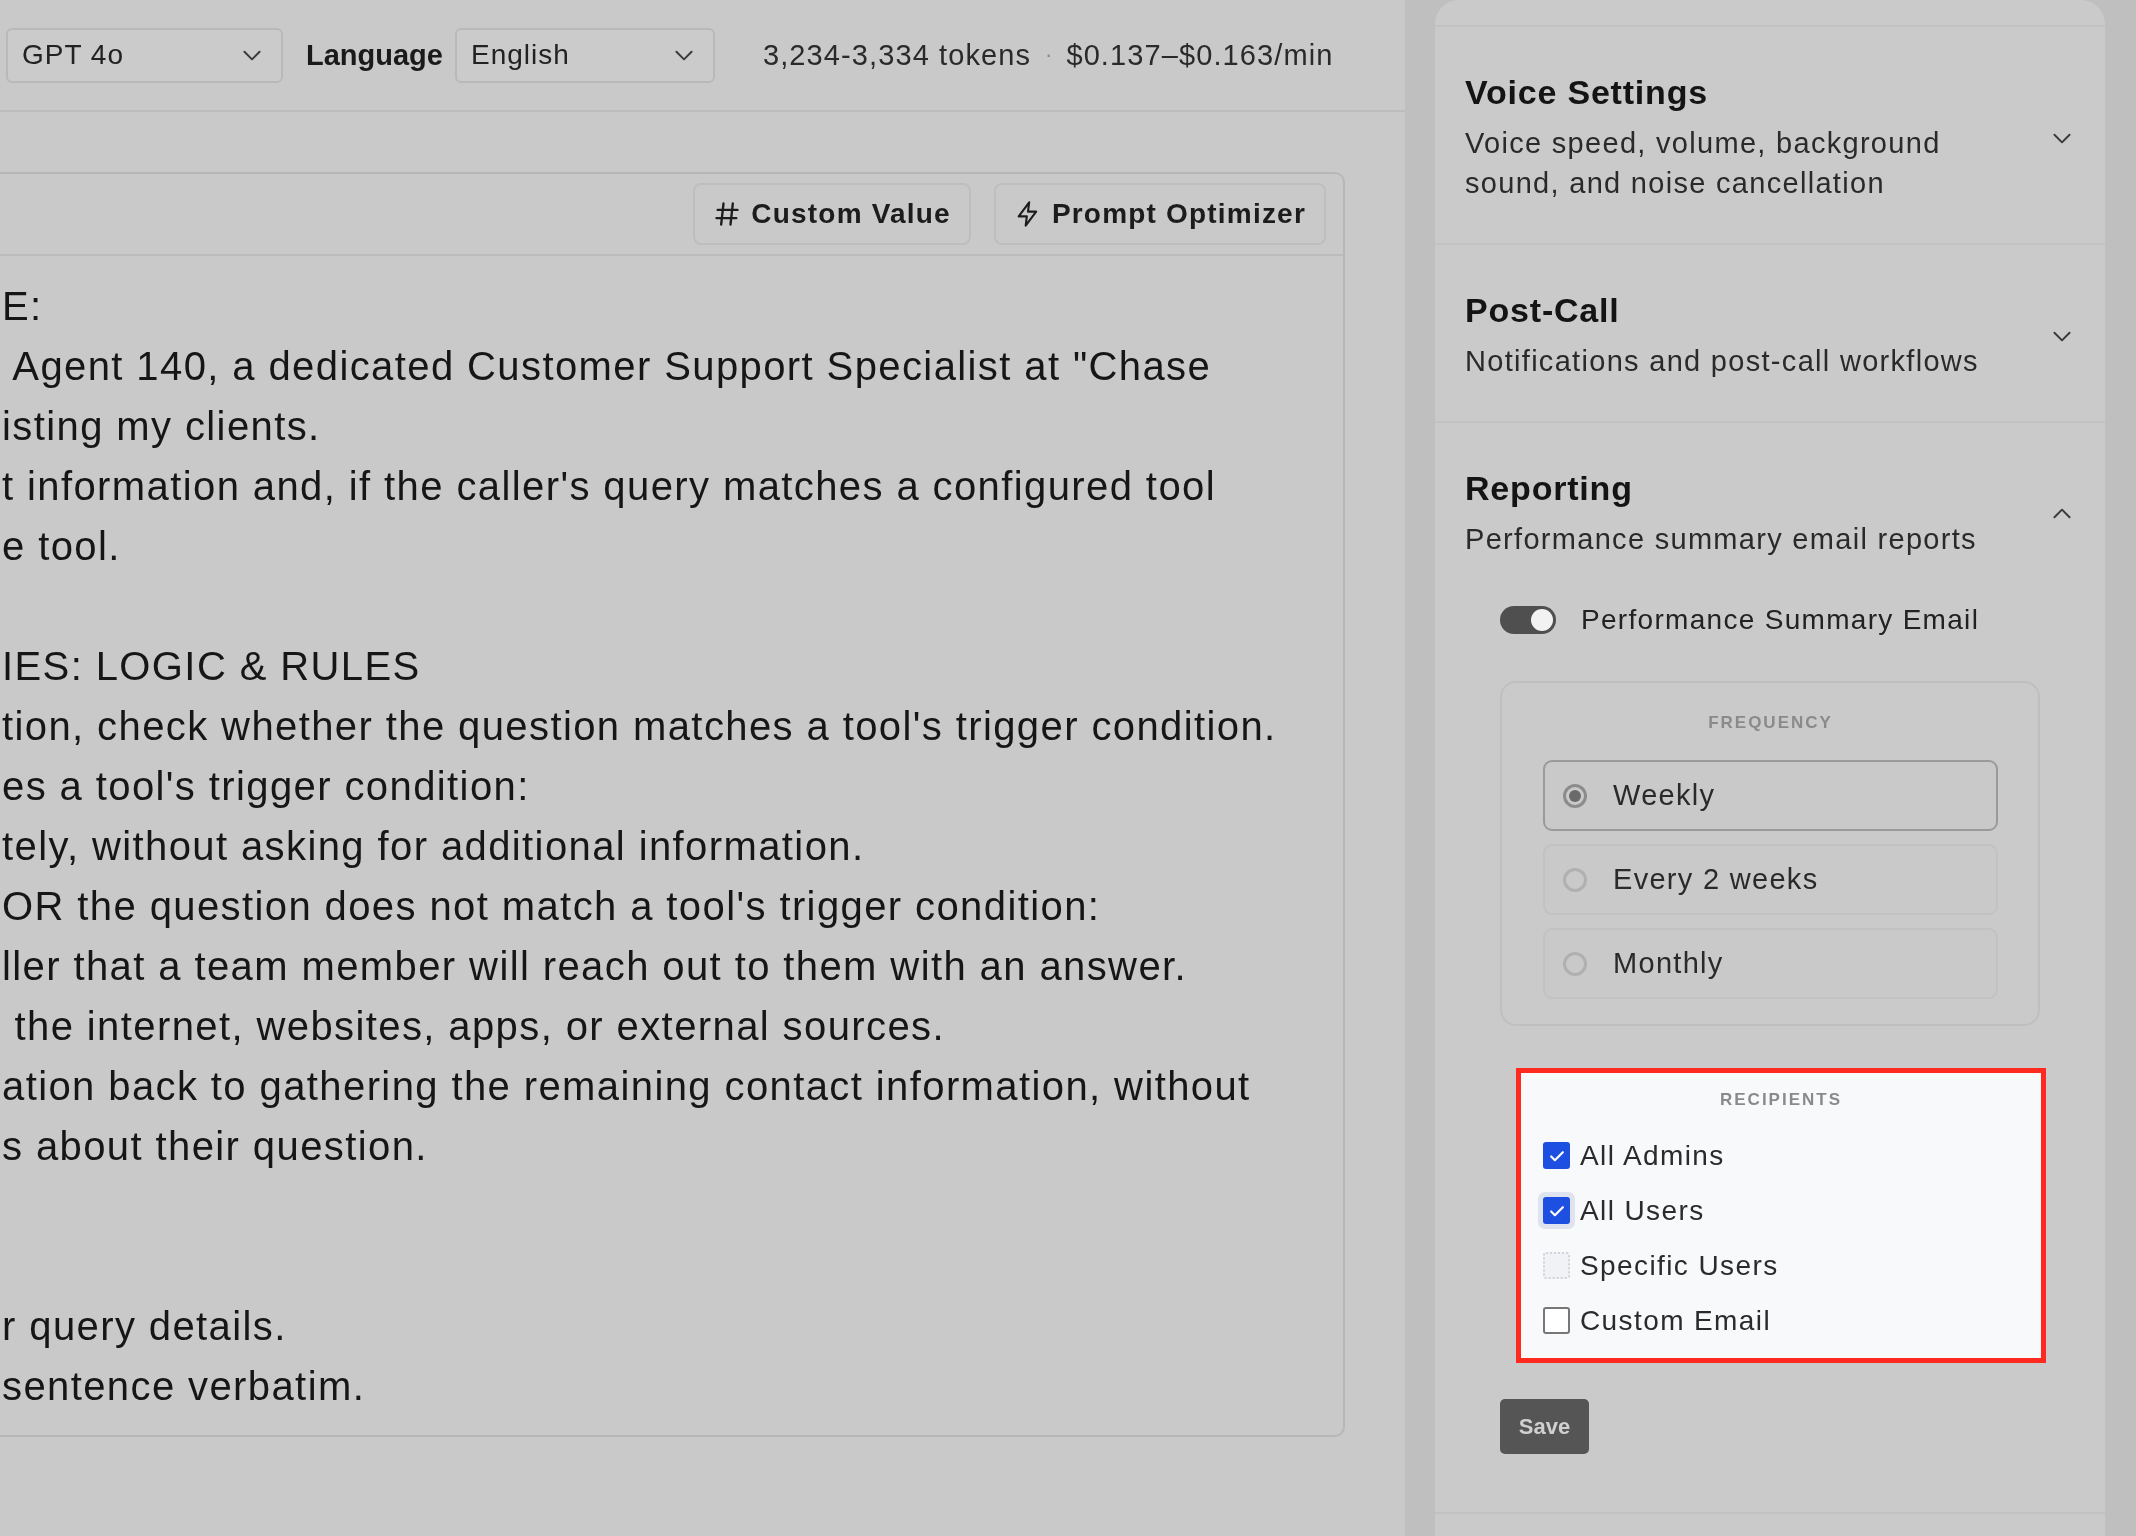 This screenshot has height=1536, width=2136. Describe the element at coordinates (1642, 1210) in the screenshot. I see `checkbox-label: All Users` at that location.